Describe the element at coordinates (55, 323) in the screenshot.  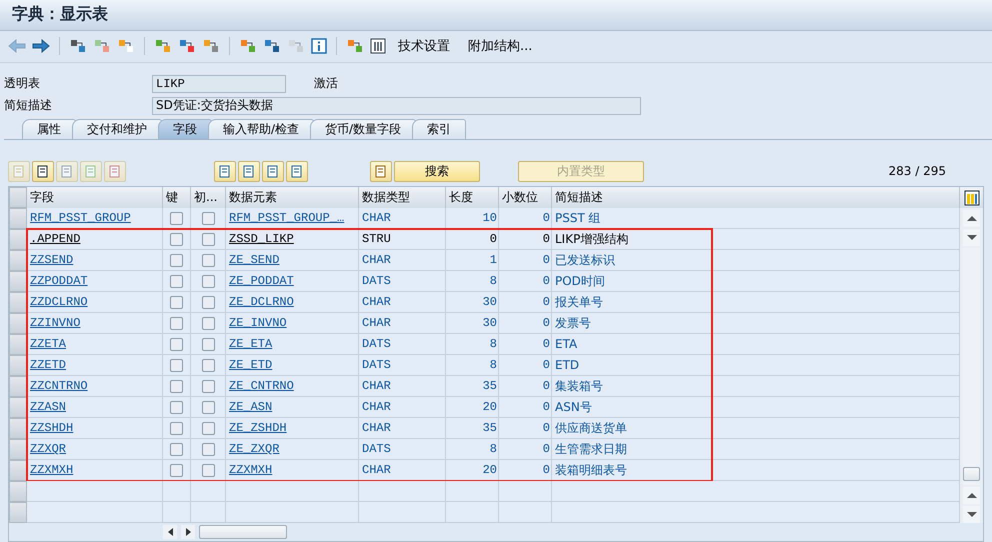
I see `field-name-link: ZZINVNO` at that location.